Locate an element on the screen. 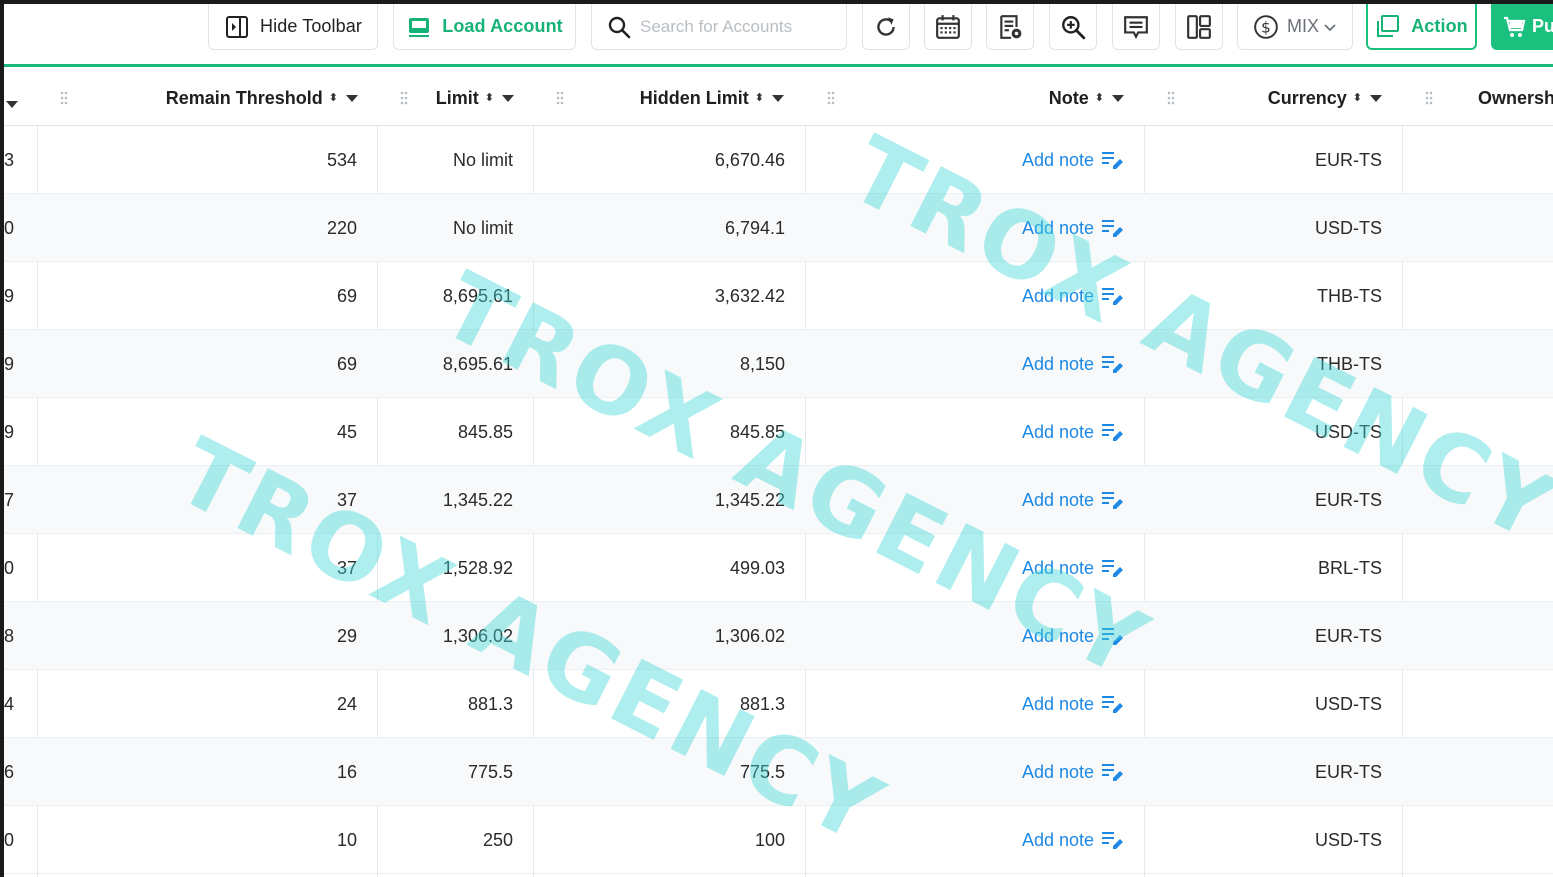 The height and width of the screenshot is (877, 1553). layout-icon is located at coordinates (1199, 27).